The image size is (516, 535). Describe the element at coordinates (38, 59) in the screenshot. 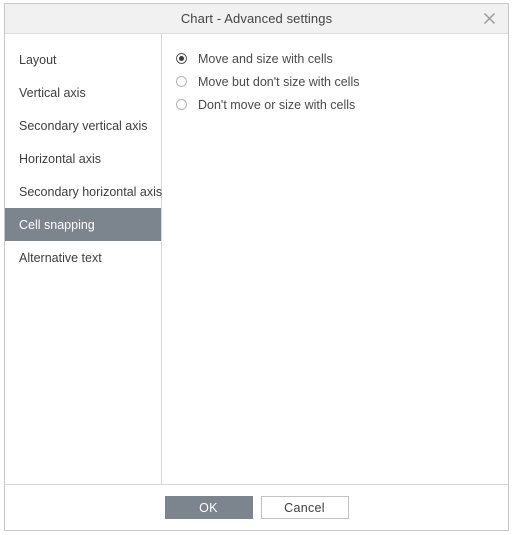

I see `sidebar-item-label: Layout` at that location.